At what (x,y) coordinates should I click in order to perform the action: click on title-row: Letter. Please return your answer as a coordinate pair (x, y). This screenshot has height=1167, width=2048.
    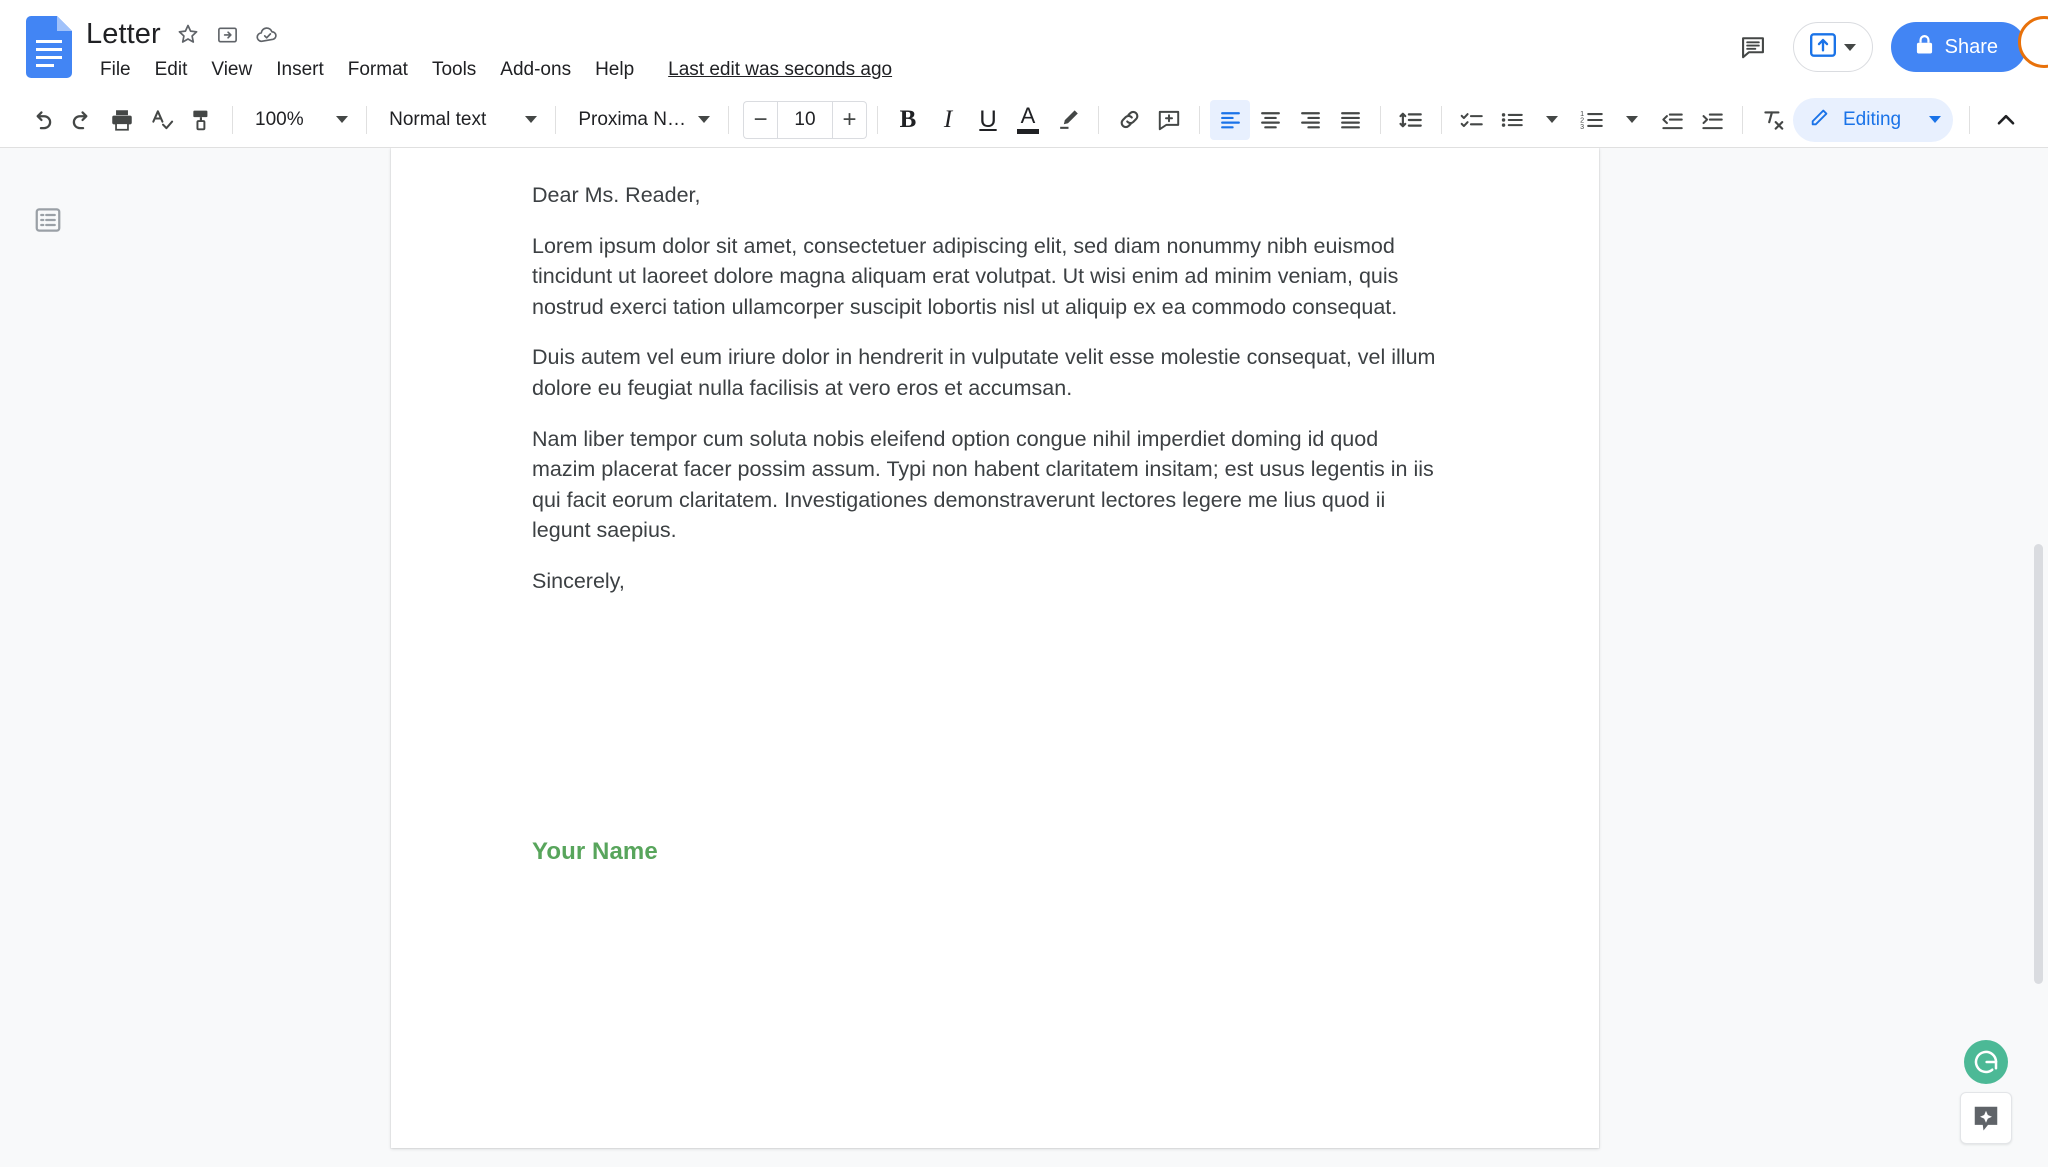
    Looking at the image, I should click on (489, 34).